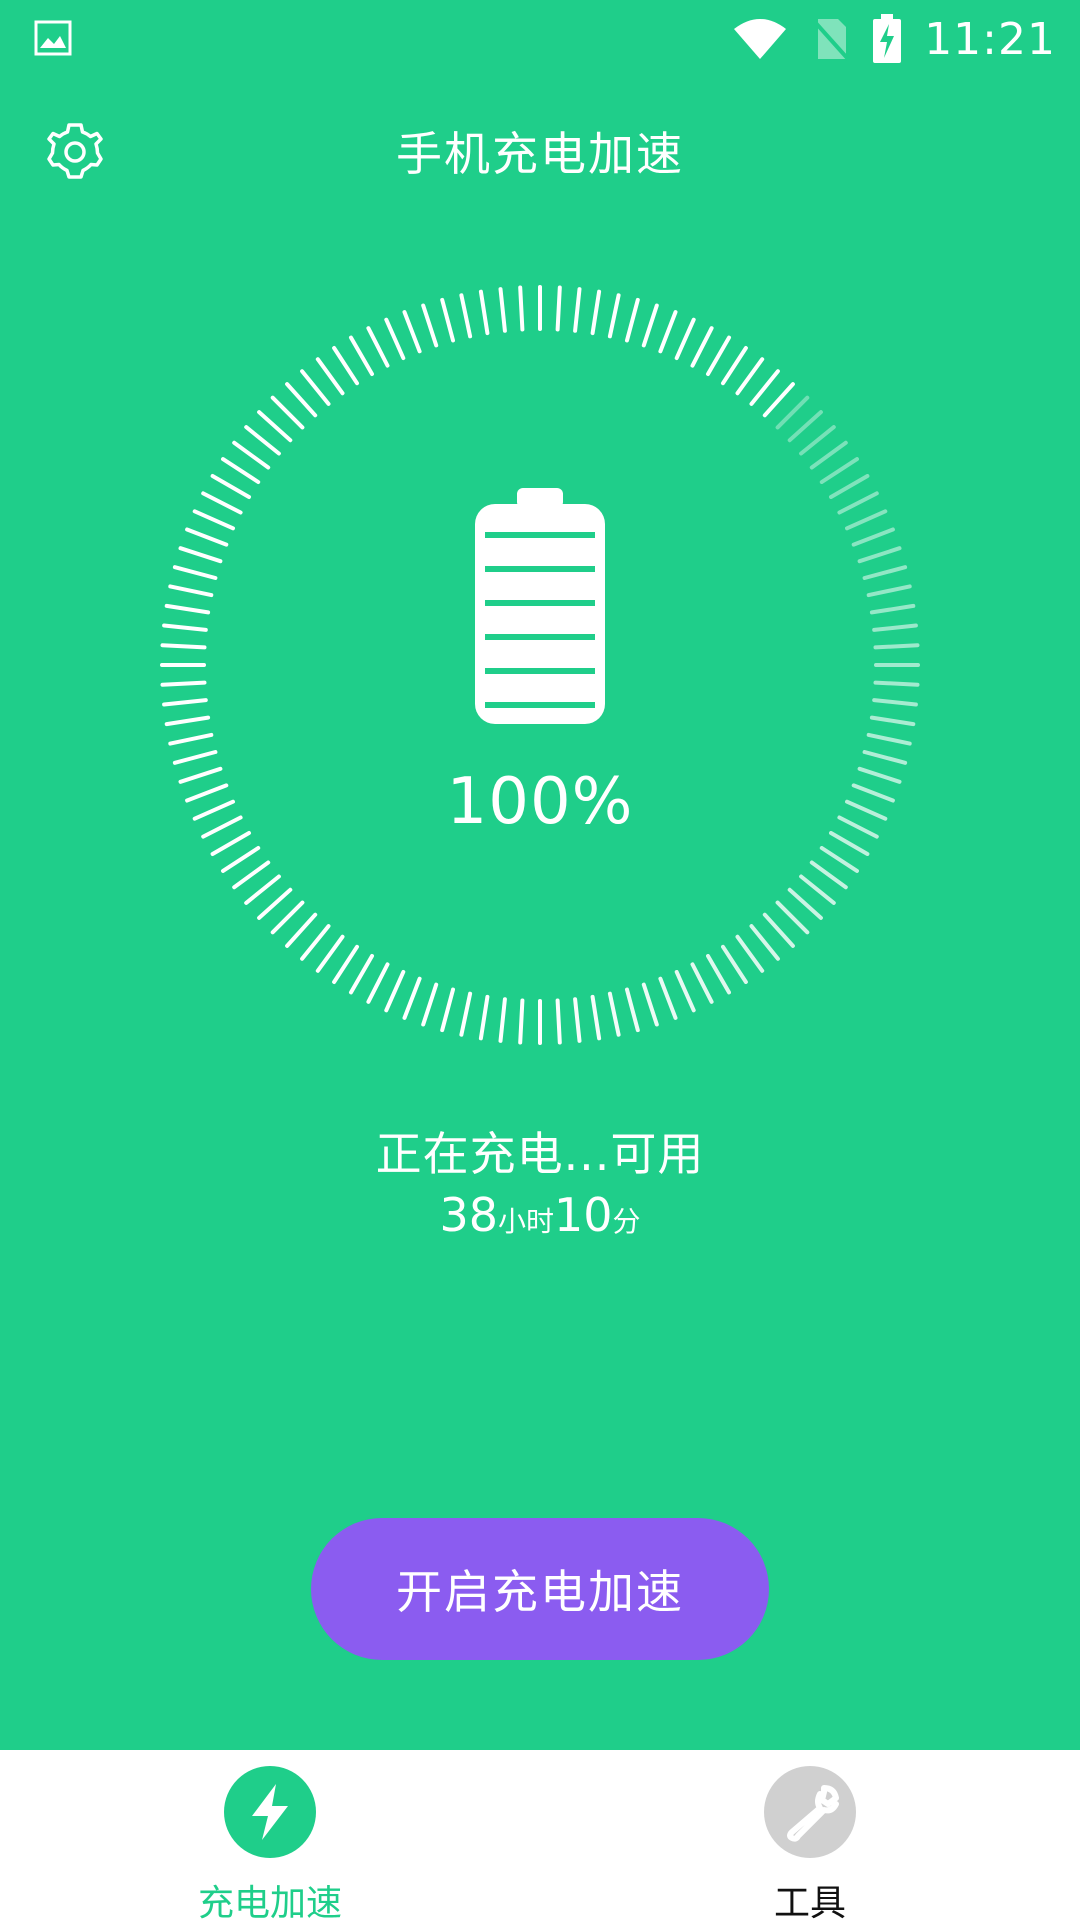 Image resolution: width=1080 pixels, height=1920 pixels. I want to click on battery-icon, so click(540, 606).